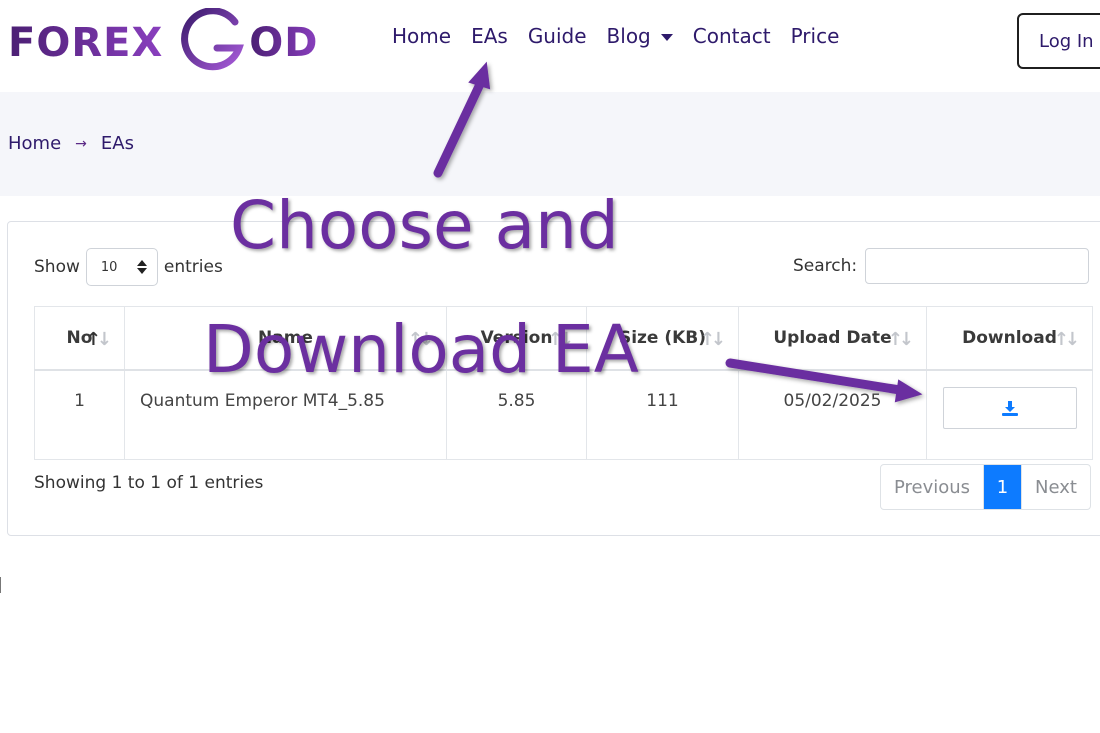 This screenshot has height=733, width=1100. I want to click on breadcrumb-band: Home → EAs, so click(550, 144).